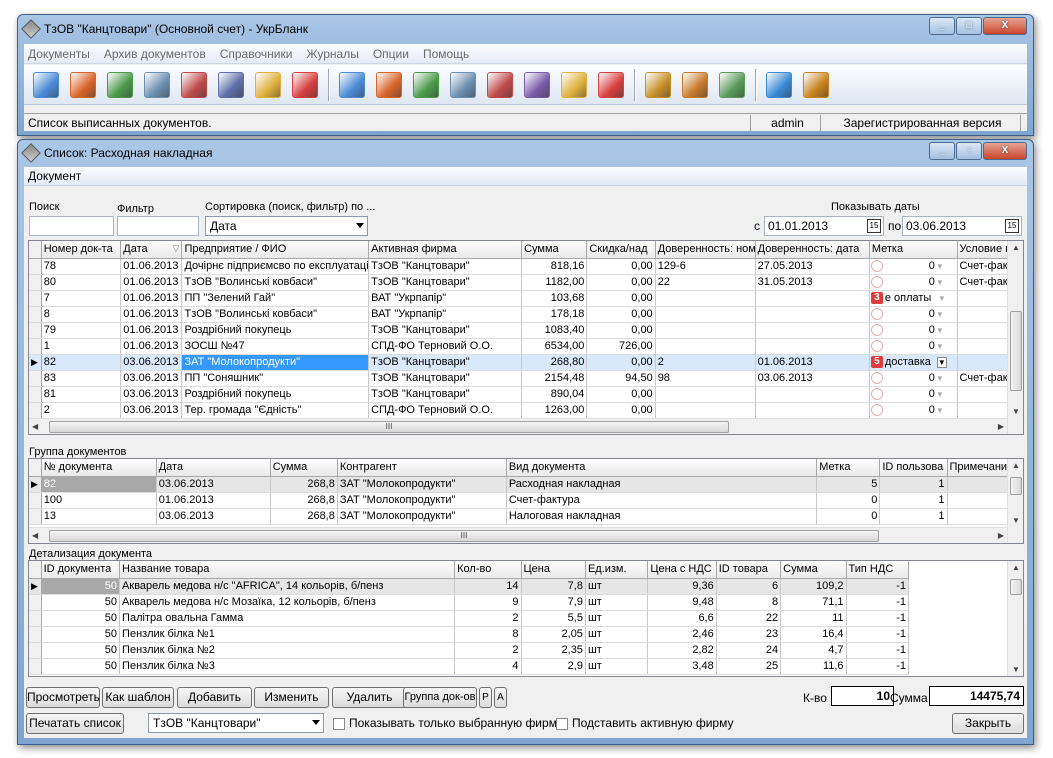 This screenshot has width=1053, height=758. What do you see at coordinates (268, 85) in the screenshot?
I see `user-document-icon` at bounding box center [268, 85].